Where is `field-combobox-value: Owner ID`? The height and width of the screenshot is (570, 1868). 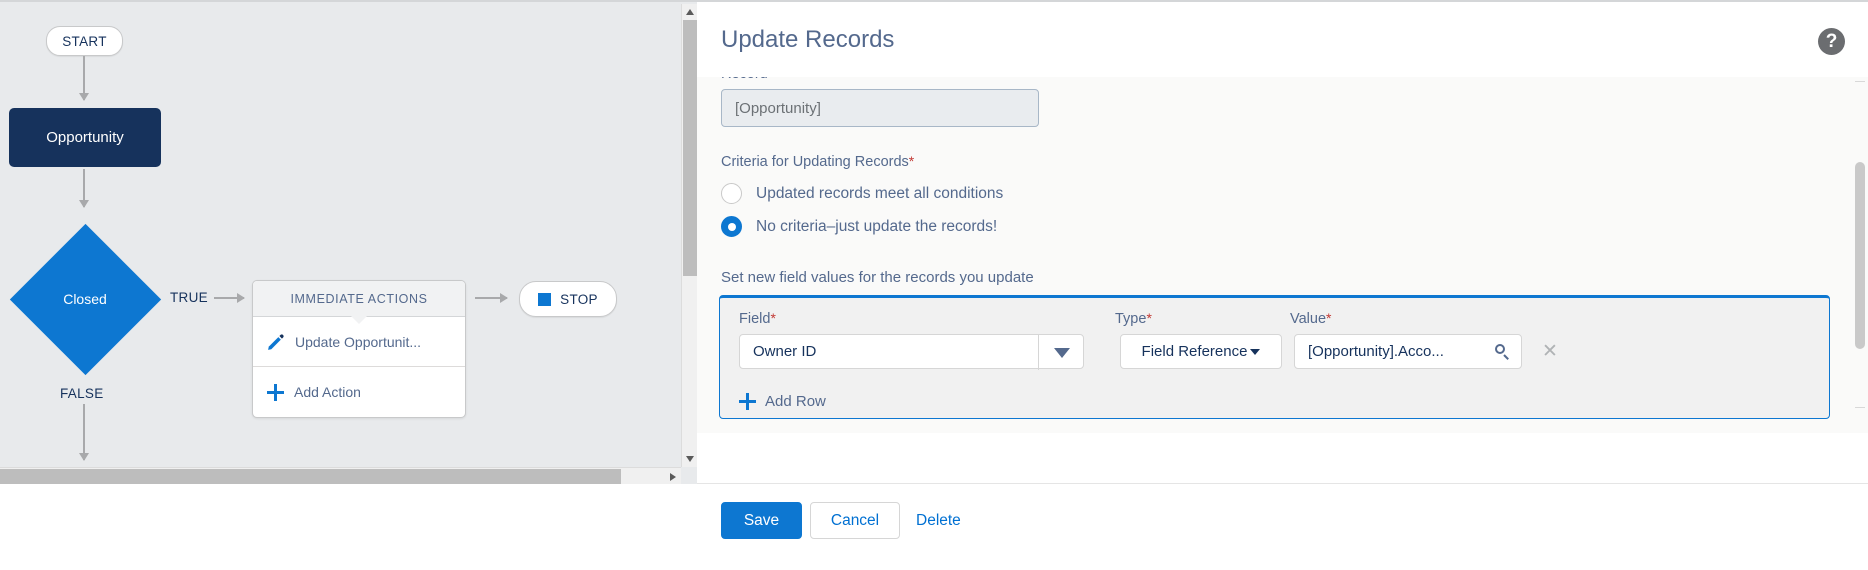
field-combobox-value: Owner ID is located at coordinates (785, 351).